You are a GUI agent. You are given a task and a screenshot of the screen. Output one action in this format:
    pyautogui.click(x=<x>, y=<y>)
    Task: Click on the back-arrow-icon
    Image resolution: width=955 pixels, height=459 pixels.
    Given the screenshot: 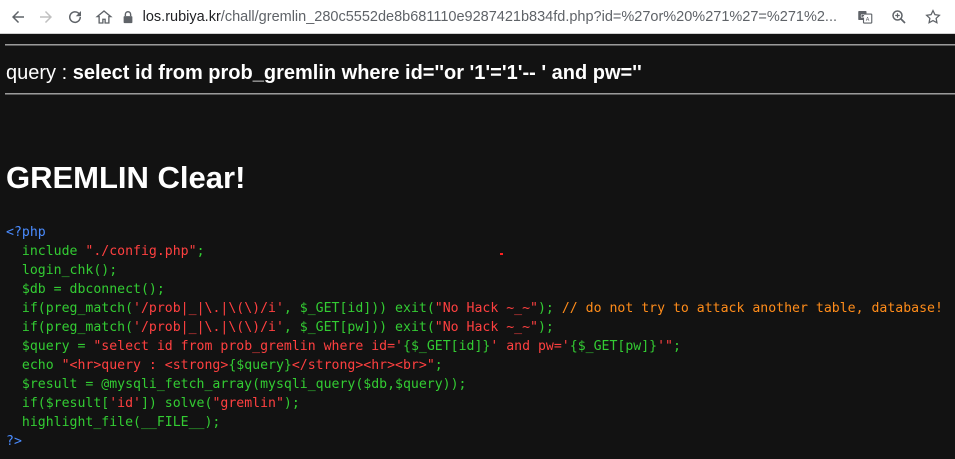 What is the action you would take?
    pyautogui.click(x=18, y=17)
    